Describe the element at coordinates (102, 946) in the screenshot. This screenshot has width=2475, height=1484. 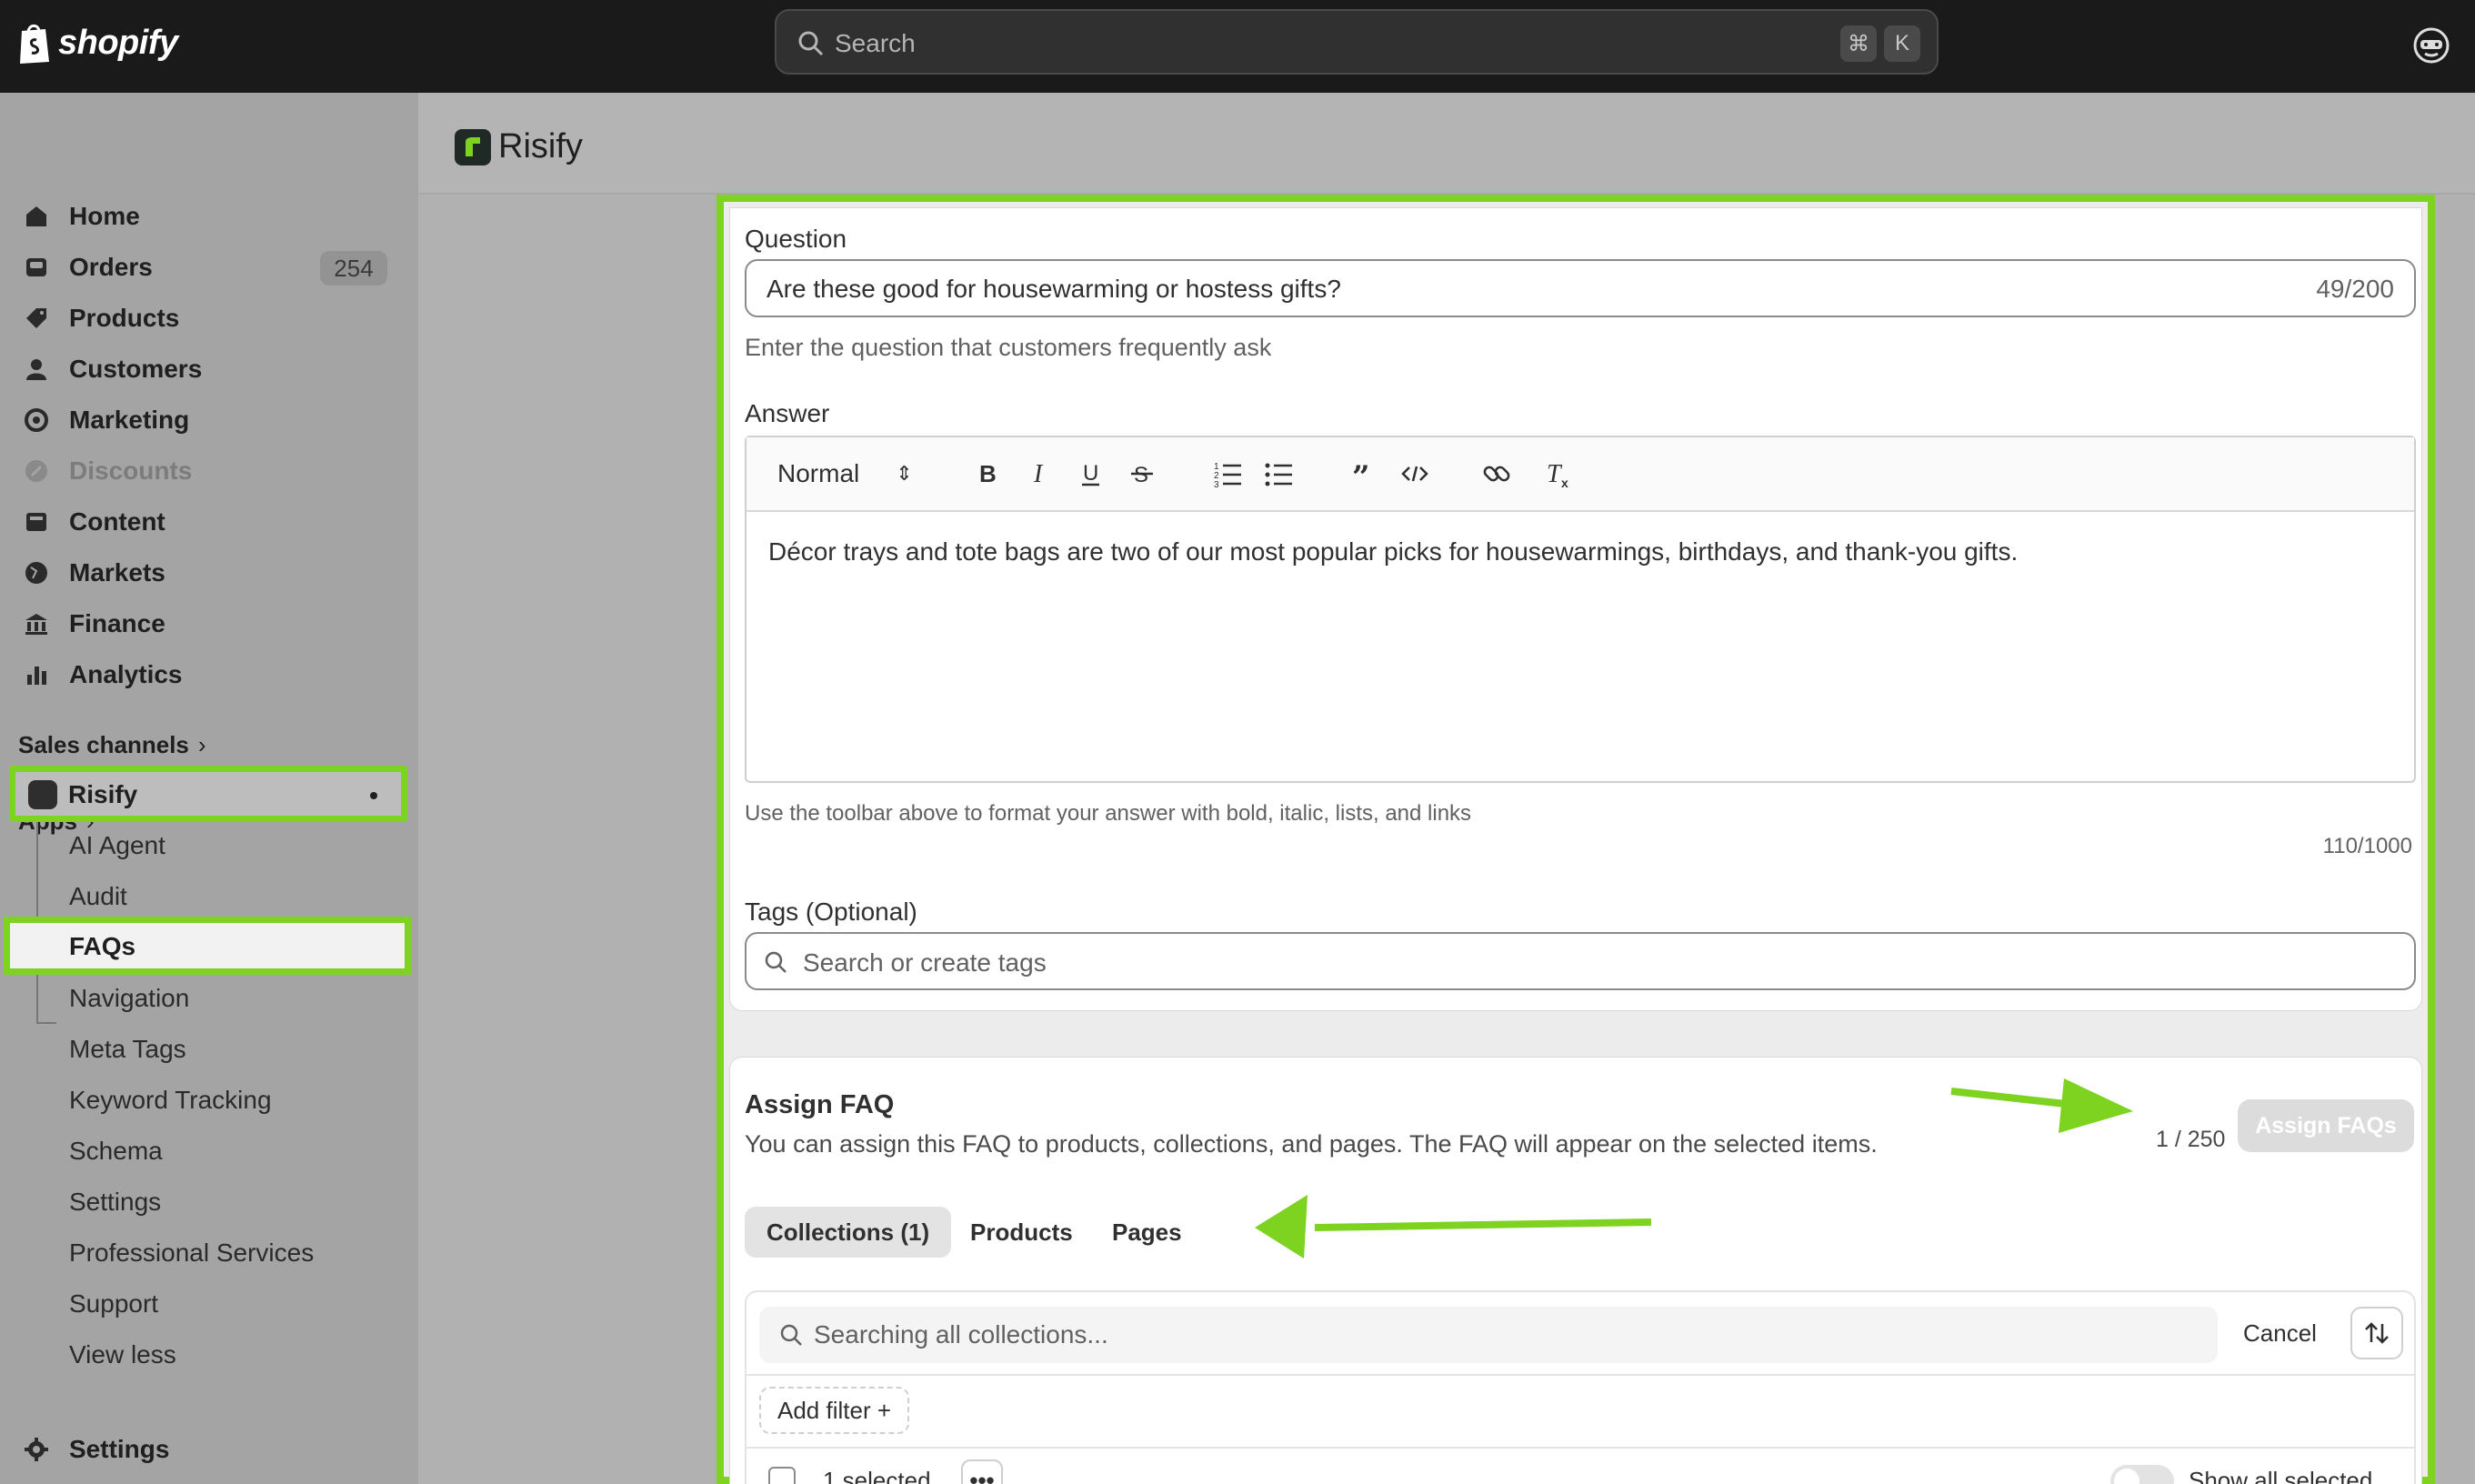
I see `faqs-label: FAQs` at that location.